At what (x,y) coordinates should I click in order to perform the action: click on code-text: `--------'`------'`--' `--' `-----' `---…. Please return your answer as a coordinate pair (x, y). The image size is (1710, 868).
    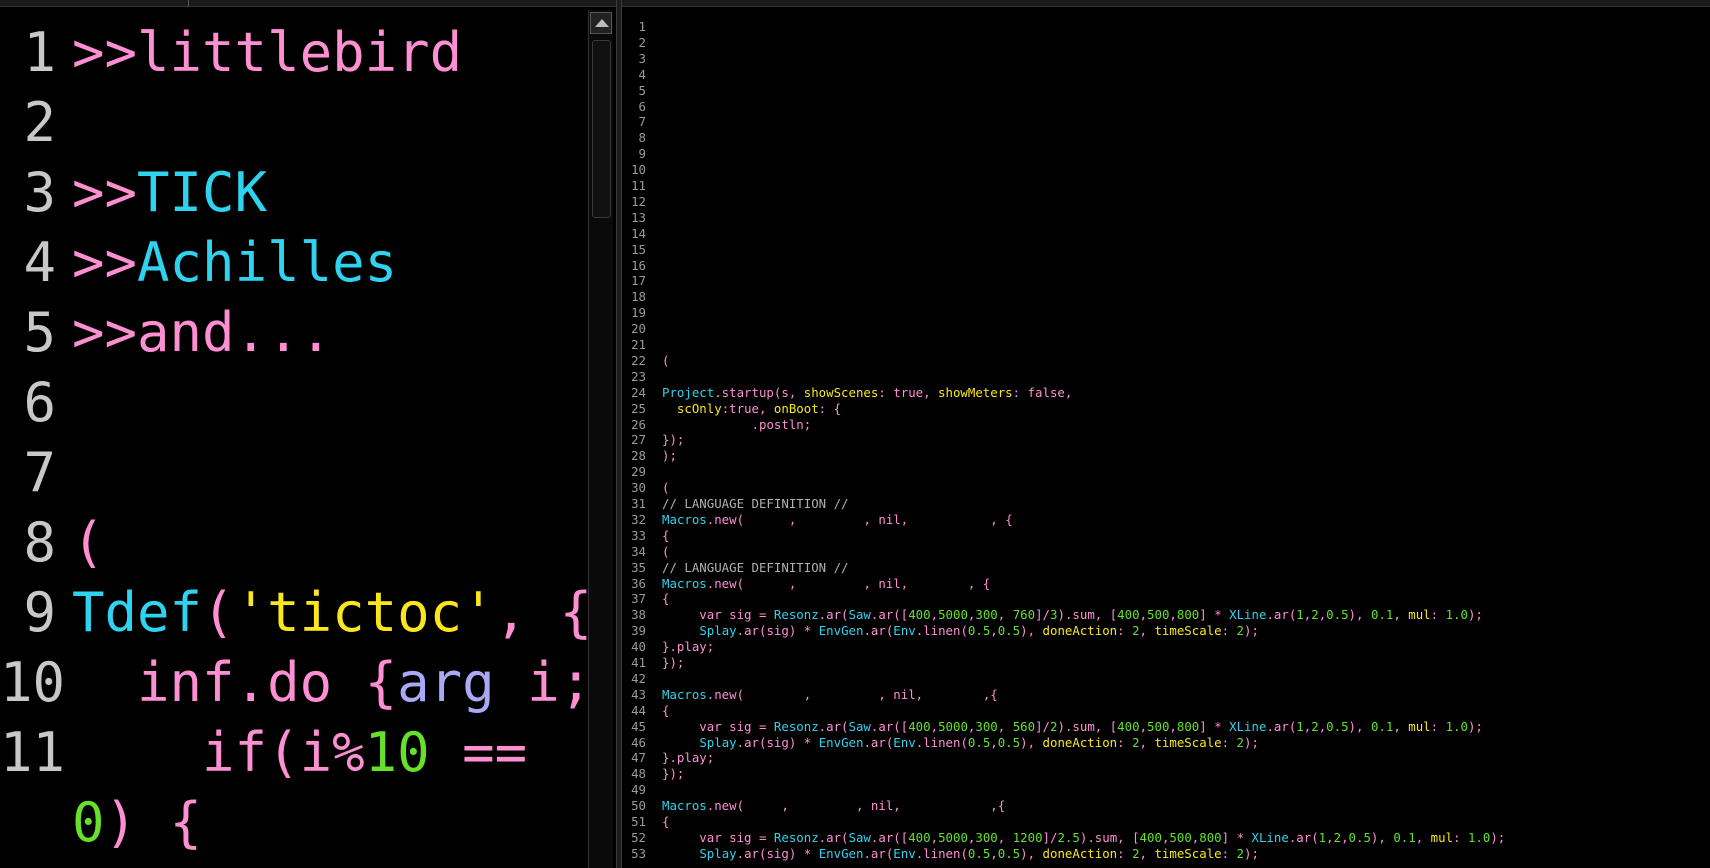
    Looking at the image, I should click on (1180, 186).